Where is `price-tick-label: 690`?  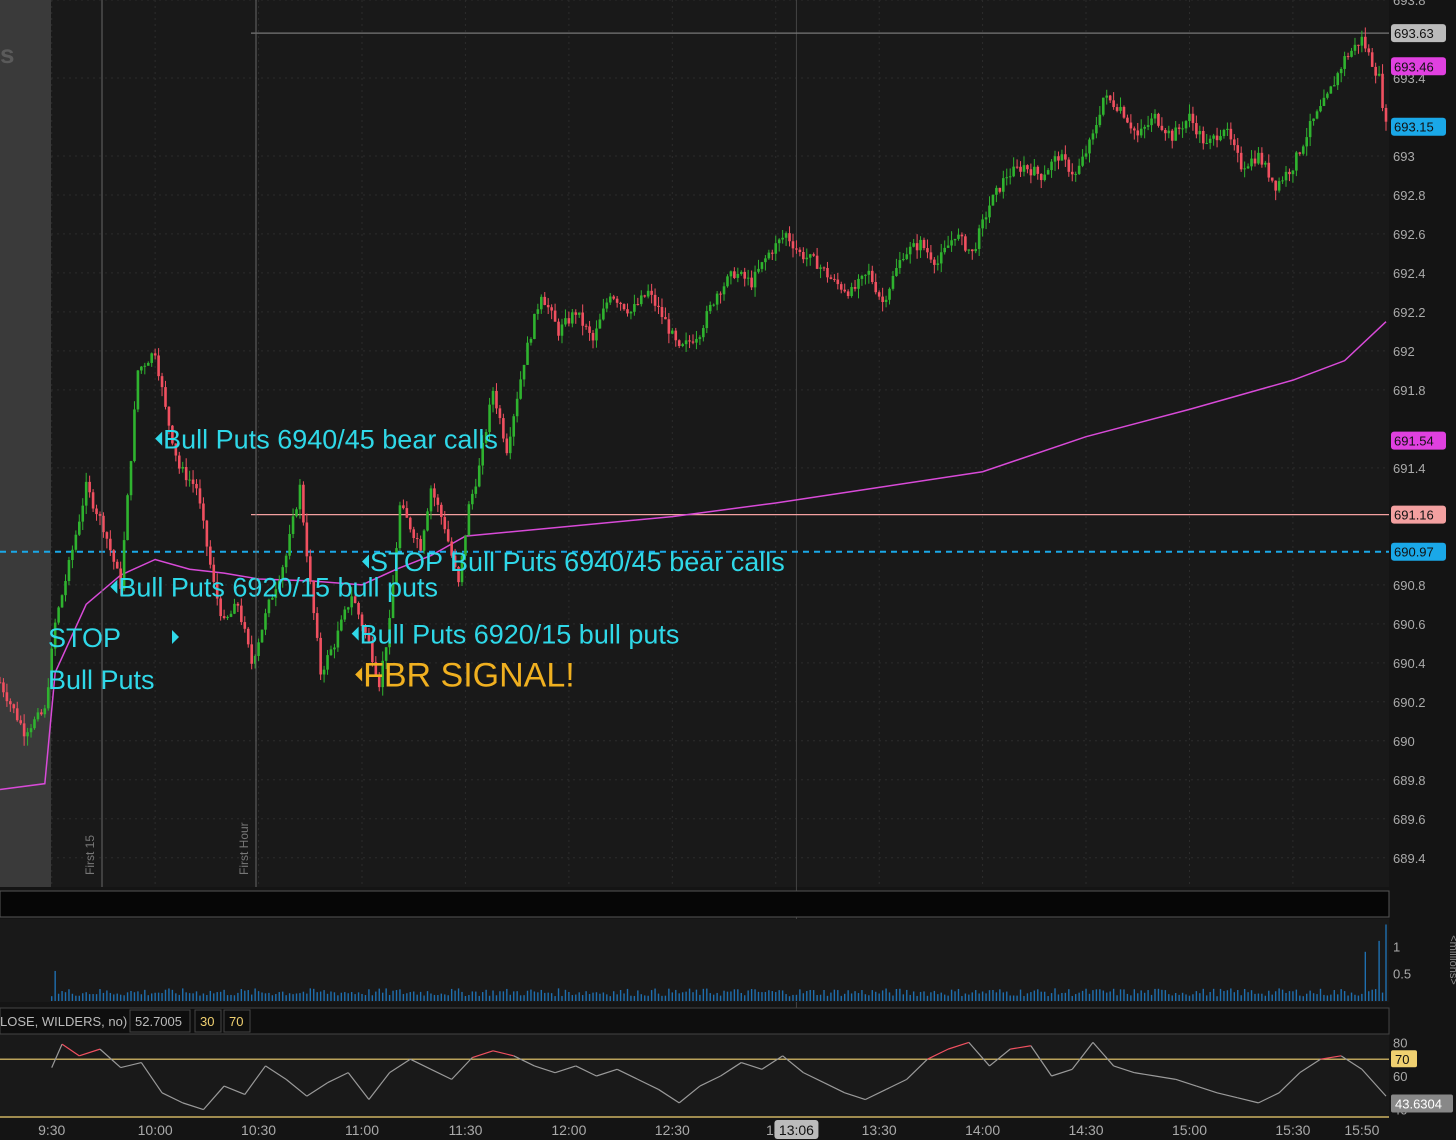 price-tick-label: 690 is located at coordinates (1404, 741).